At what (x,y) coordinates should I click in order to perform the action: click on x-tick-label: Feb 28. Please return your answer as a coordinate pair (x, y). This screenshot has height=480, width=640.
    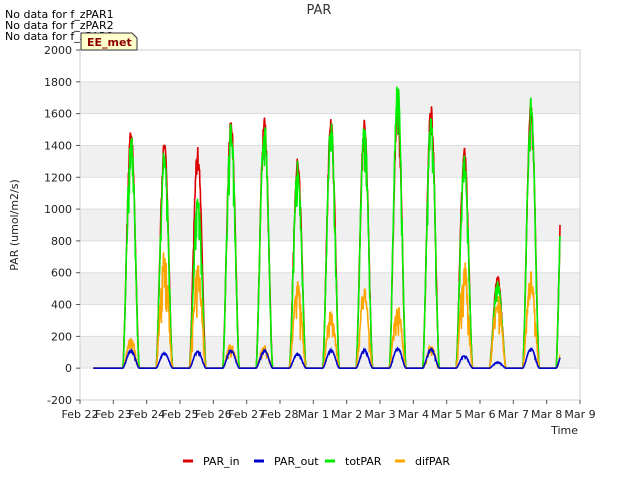
    Looking at the image, I should click on (280, 414).